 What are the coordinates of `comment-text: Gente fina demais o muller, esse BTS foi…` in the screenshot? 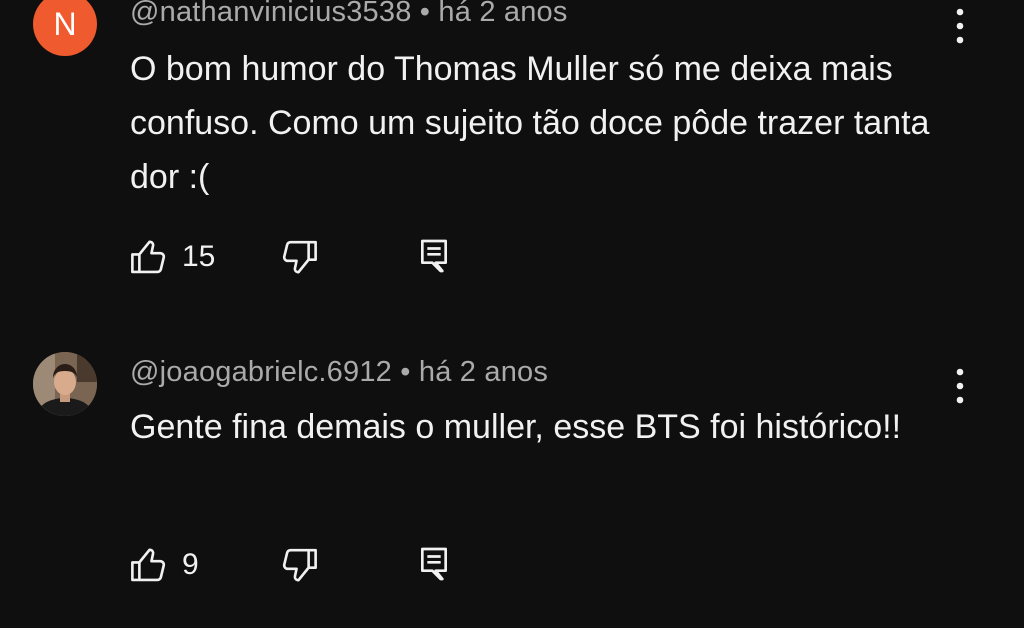 It's located at (516, 427).